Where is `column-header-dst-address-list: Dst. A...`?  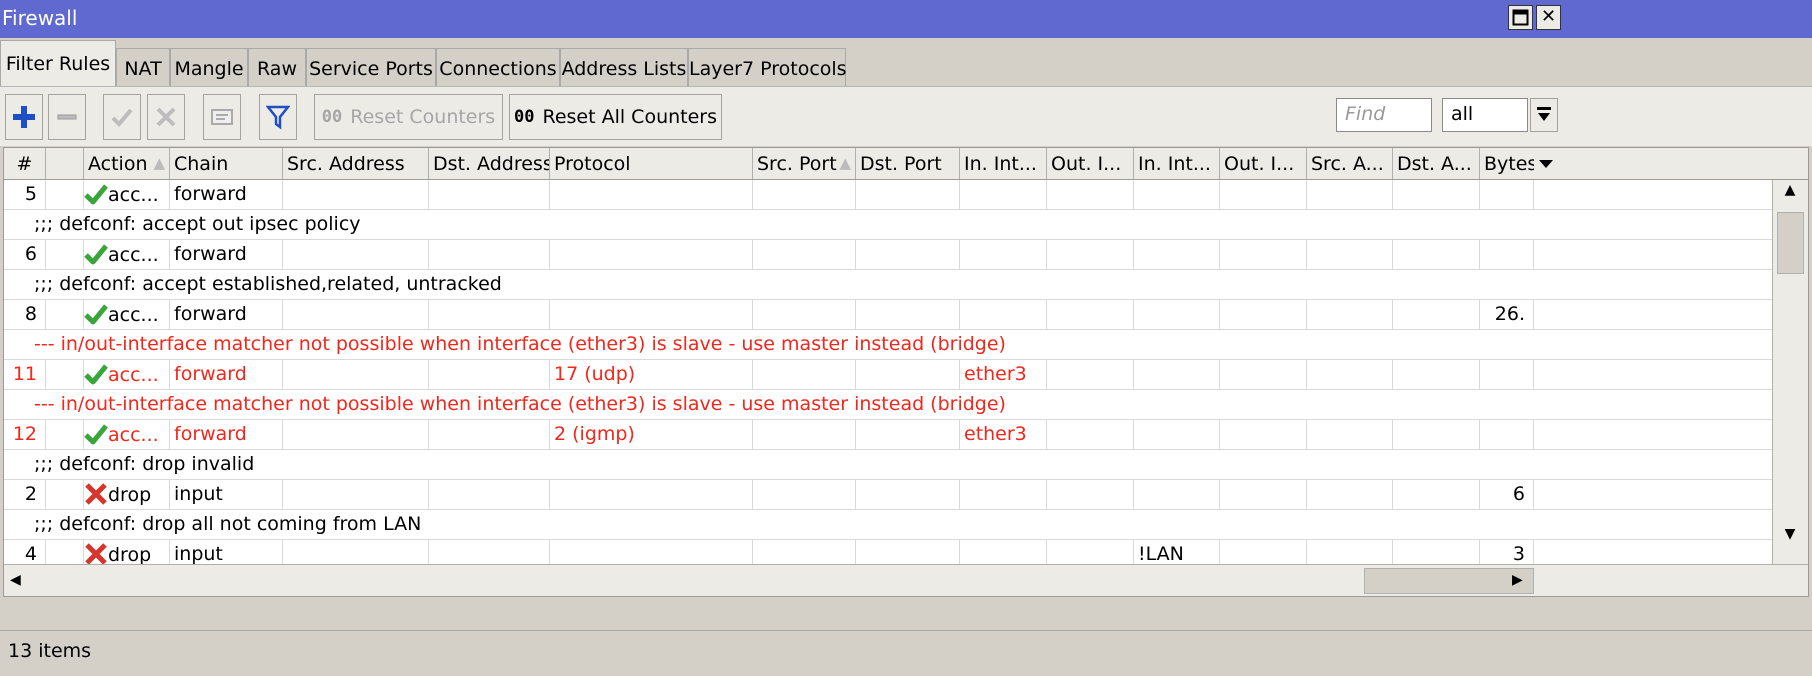
column-header-dst-address-list: Dst. A... is located at coordinates (1436, 163).